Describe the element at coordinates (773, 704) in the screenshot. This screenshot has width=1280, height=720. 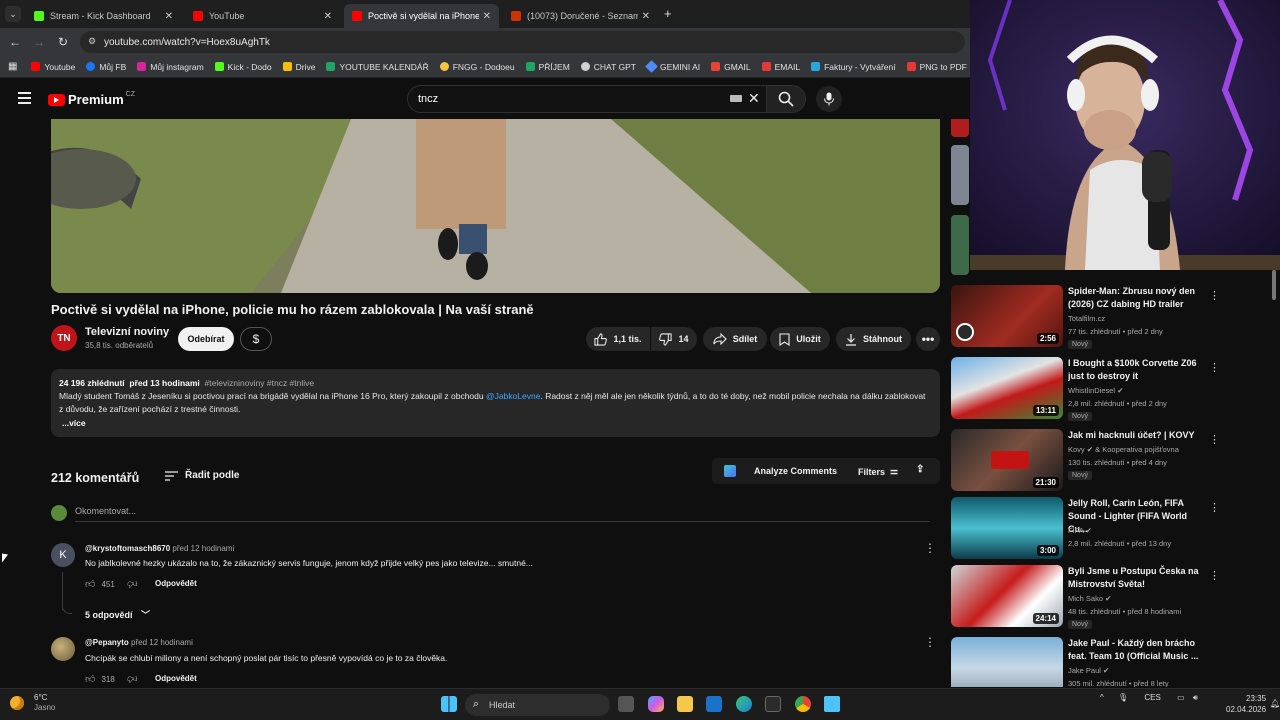
I see `terminal-icon` at that location.